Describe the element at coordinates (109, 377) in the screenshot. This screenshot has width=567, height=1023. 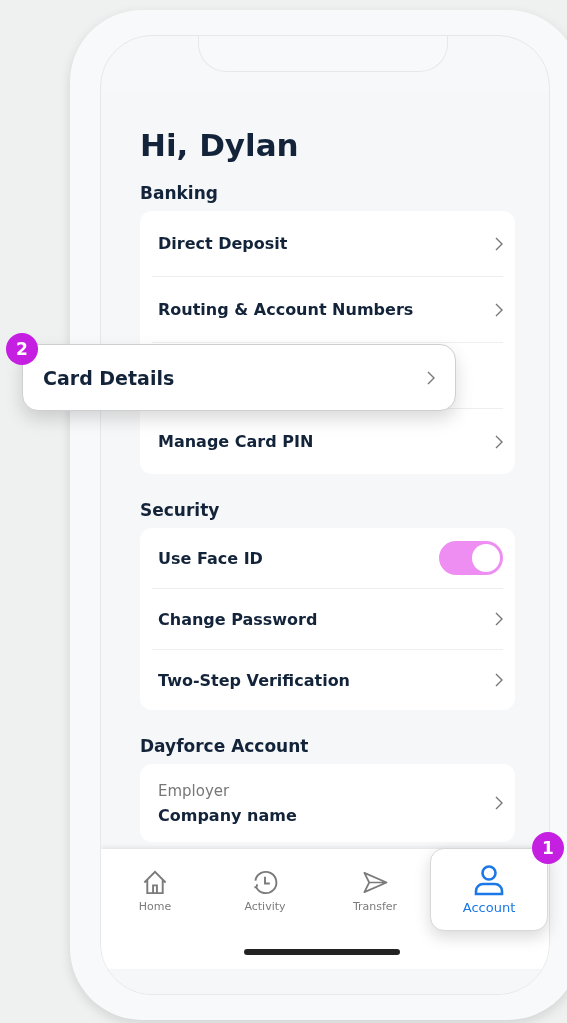
I see `row-label: Card Details` at that location.